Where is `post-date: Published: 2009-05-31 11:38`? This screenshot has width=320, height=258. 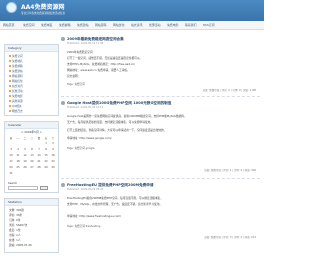 post-date: Published: 2009-05-31 11:38 is located at coordinates (85, 43).